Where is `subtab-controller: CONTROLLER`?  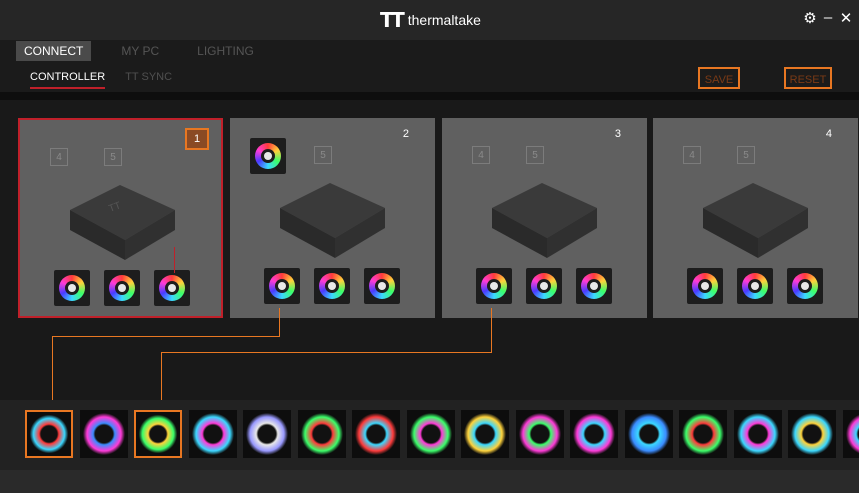 subtab-controller: CONTROLLER is located at coordinates (68, 80).